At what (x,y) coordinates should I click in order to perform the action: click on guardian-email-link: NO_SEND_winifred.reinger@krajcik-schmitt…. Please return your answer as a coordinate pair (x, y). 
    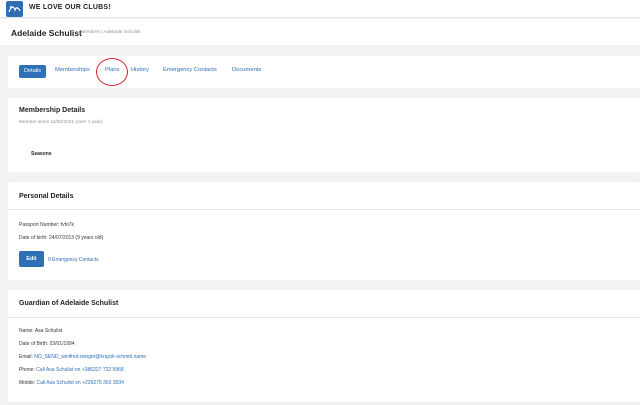
    Looking at the image, I should click on (90, 357).